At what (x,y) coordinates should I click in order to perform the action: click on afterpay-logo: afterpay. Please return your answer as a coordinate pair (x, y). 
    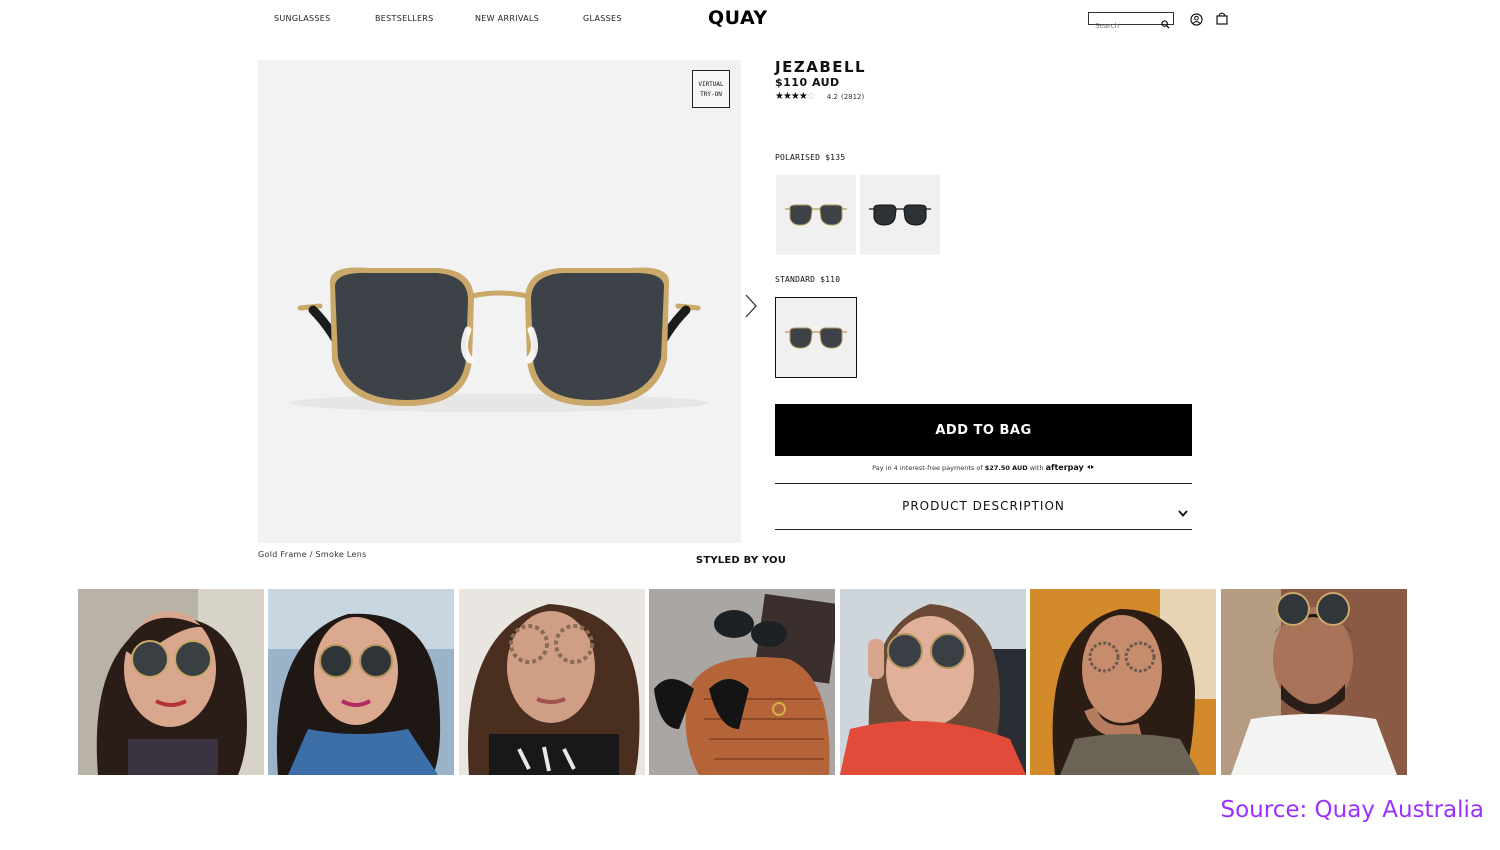
    Looking at the image, I should click on (1064, 467).